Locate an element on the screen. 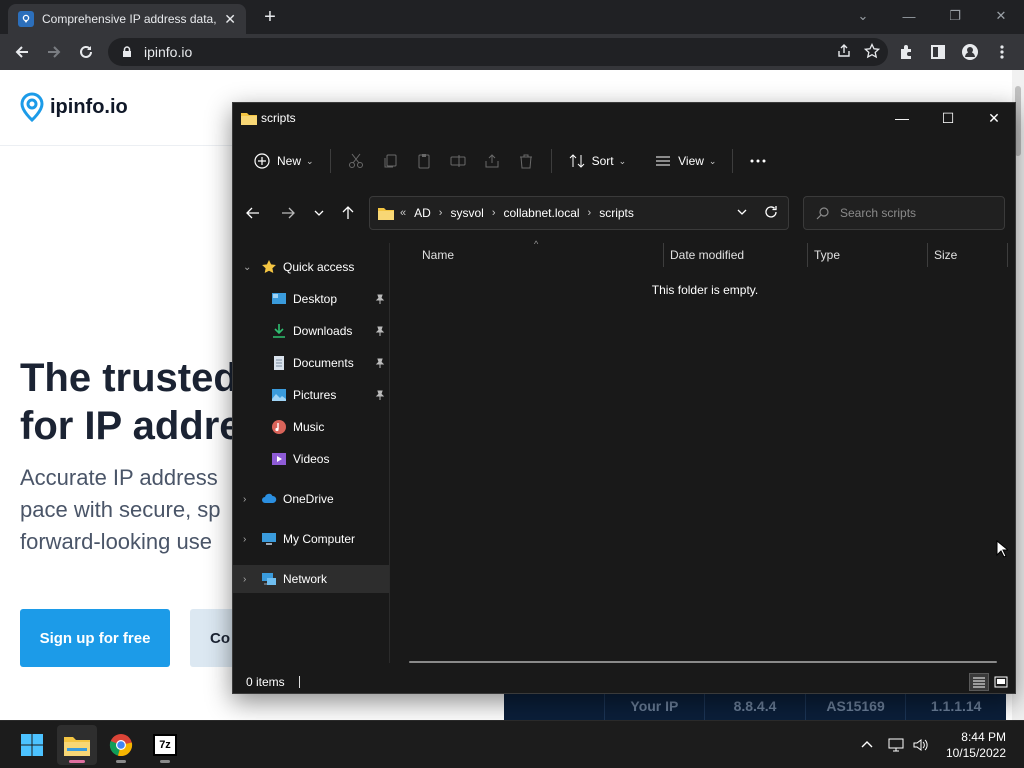 This screenshot has height=768, width=1024. tab-close-icon: ✕ is located at coordinates (230, 19).